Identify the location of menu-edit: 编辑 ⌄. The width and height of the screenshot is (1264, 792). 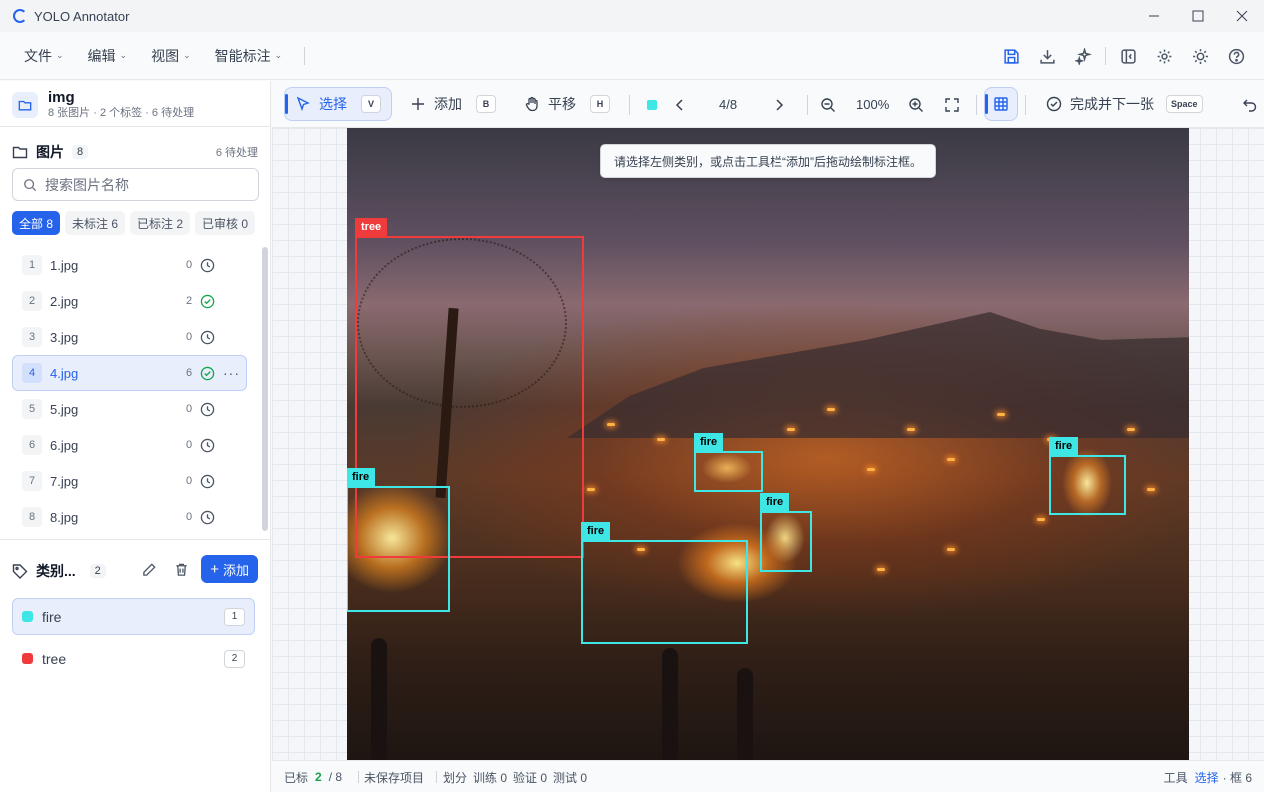
(108, 56).